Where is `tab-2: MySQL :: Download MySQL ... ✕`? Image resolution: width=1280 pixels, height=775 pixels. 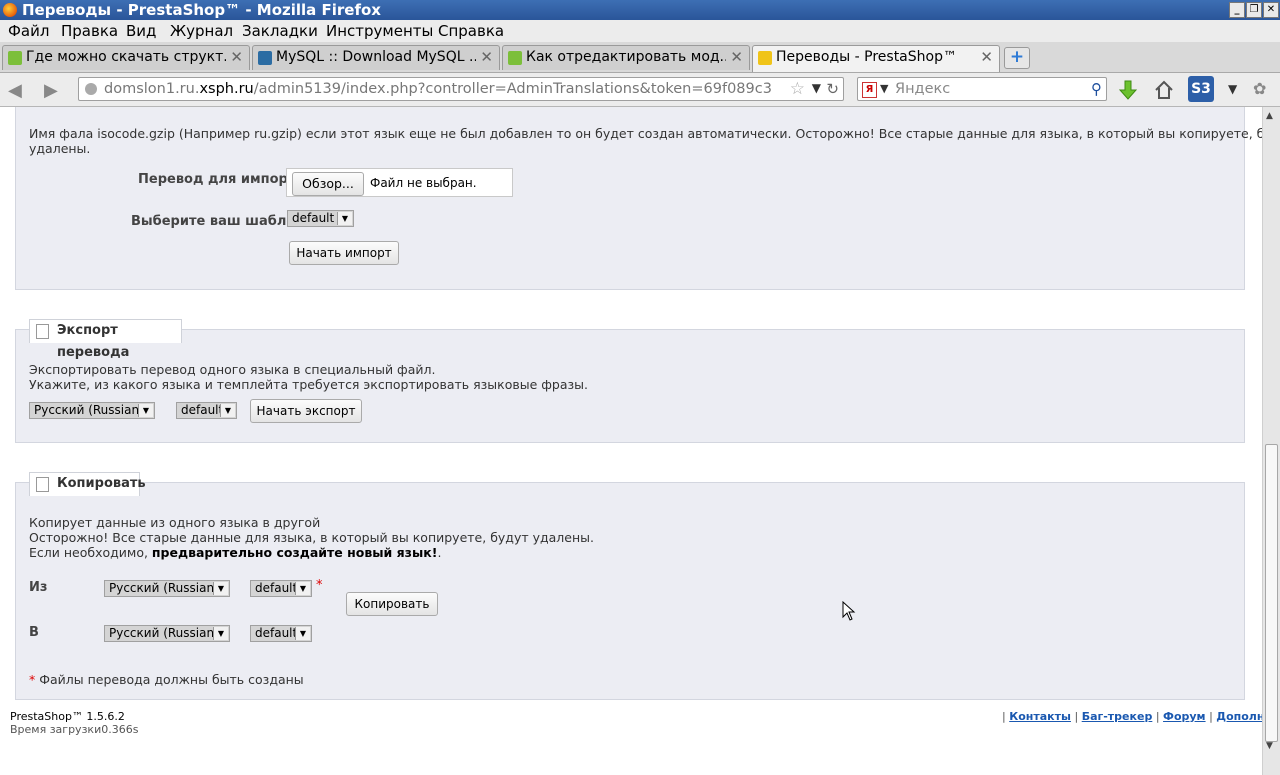 tab-2: MySQL :: Download MySQL ... ✕ is located at coordinates (376, 57).